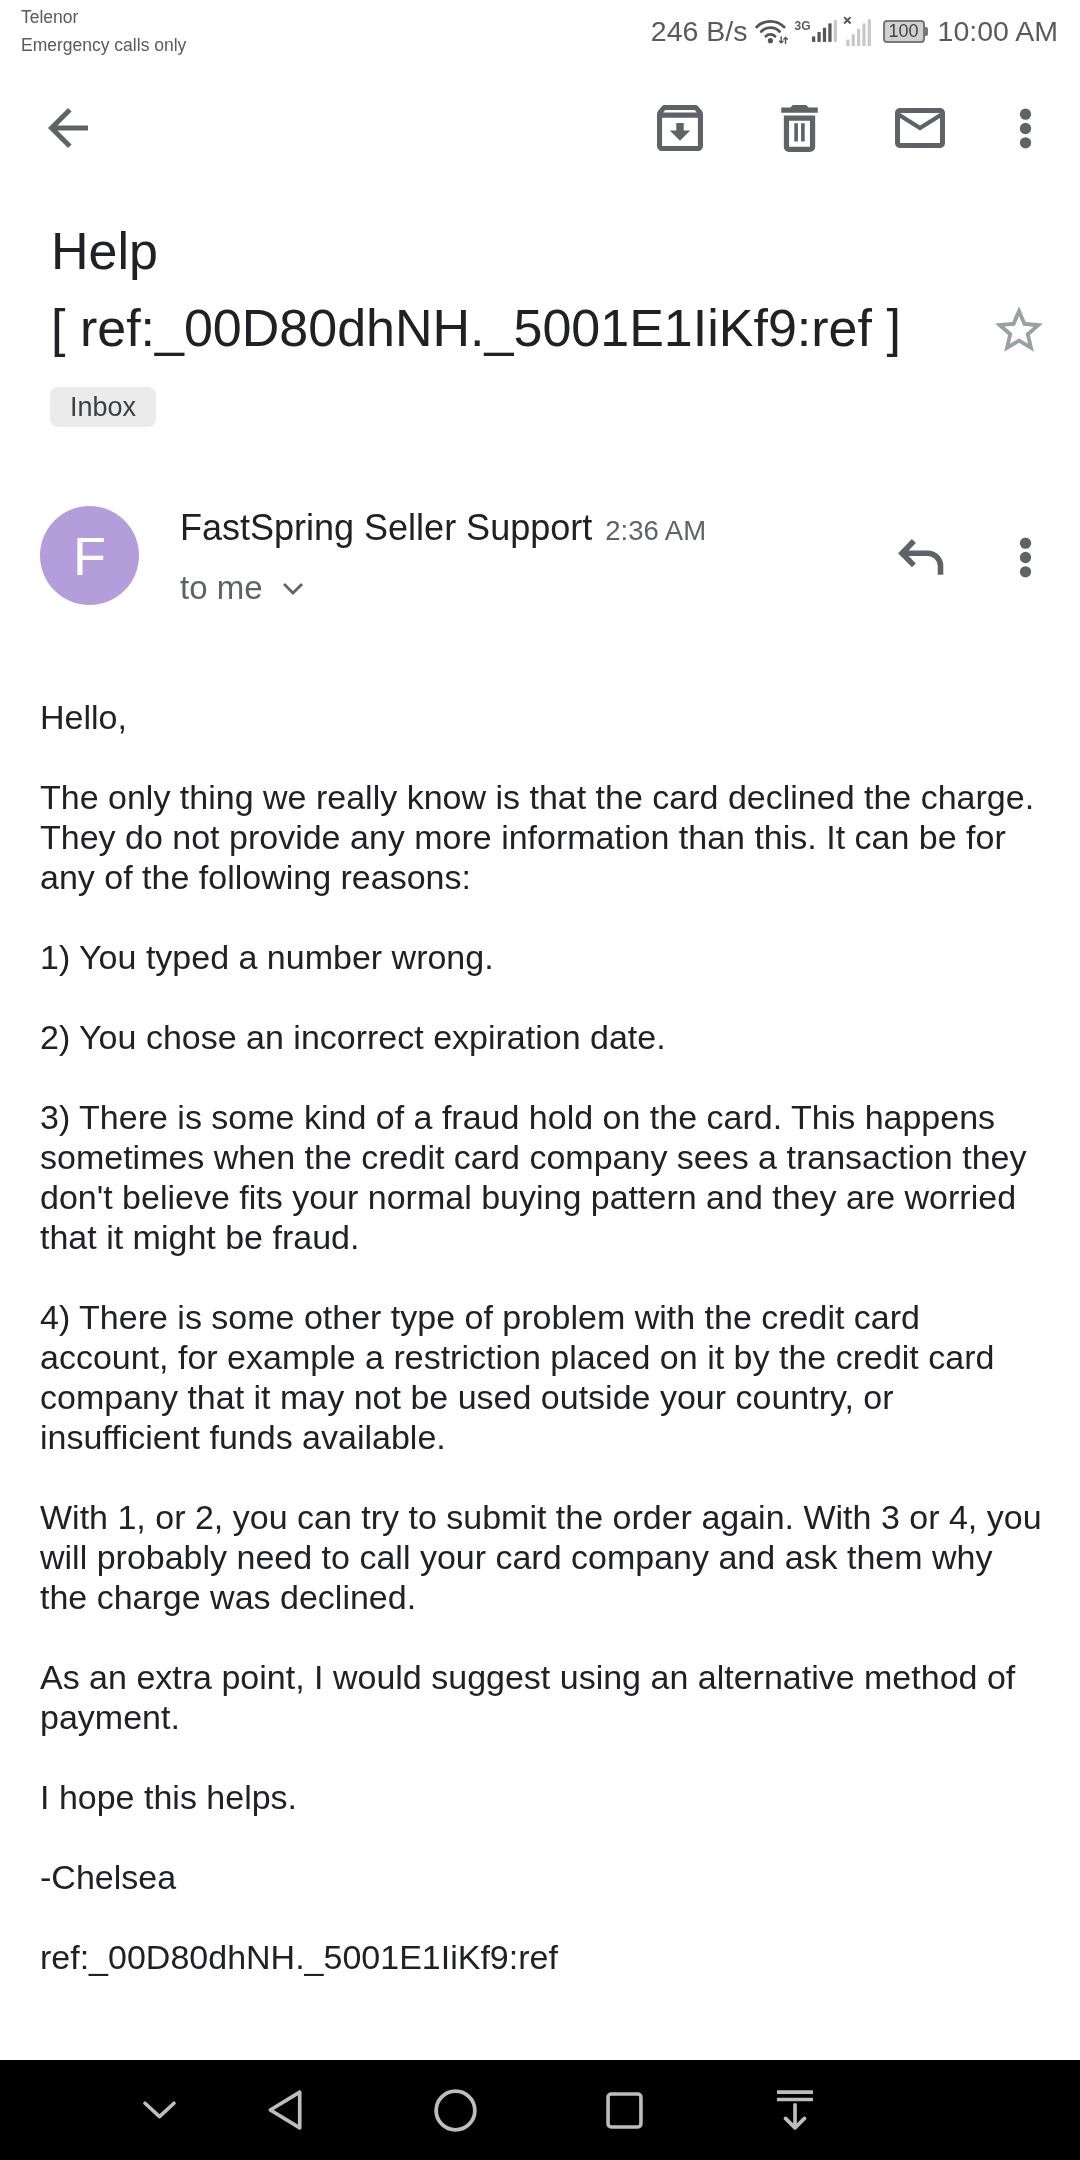 The width and height of the screenshot is (1080, 2160). What do you see at coordinates (771, 31) in the screenshot?
I see `wifi-icon` at bounding box center [771, 31].